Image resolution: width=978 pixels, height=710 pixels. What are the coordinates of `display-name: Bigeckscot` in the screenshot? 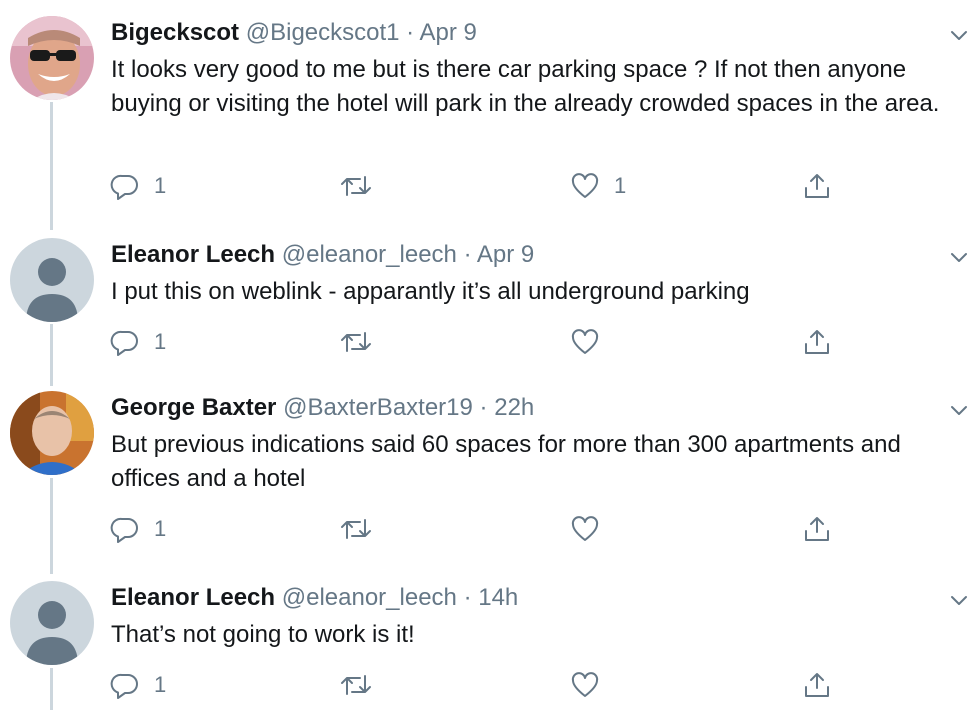 It's located at (175, 32).